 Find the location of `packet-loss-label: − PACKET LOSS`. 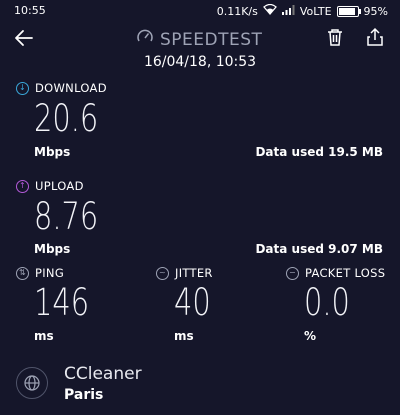

packet-loss-label: − PACKET LOSS is located at coordinates (335, 273).